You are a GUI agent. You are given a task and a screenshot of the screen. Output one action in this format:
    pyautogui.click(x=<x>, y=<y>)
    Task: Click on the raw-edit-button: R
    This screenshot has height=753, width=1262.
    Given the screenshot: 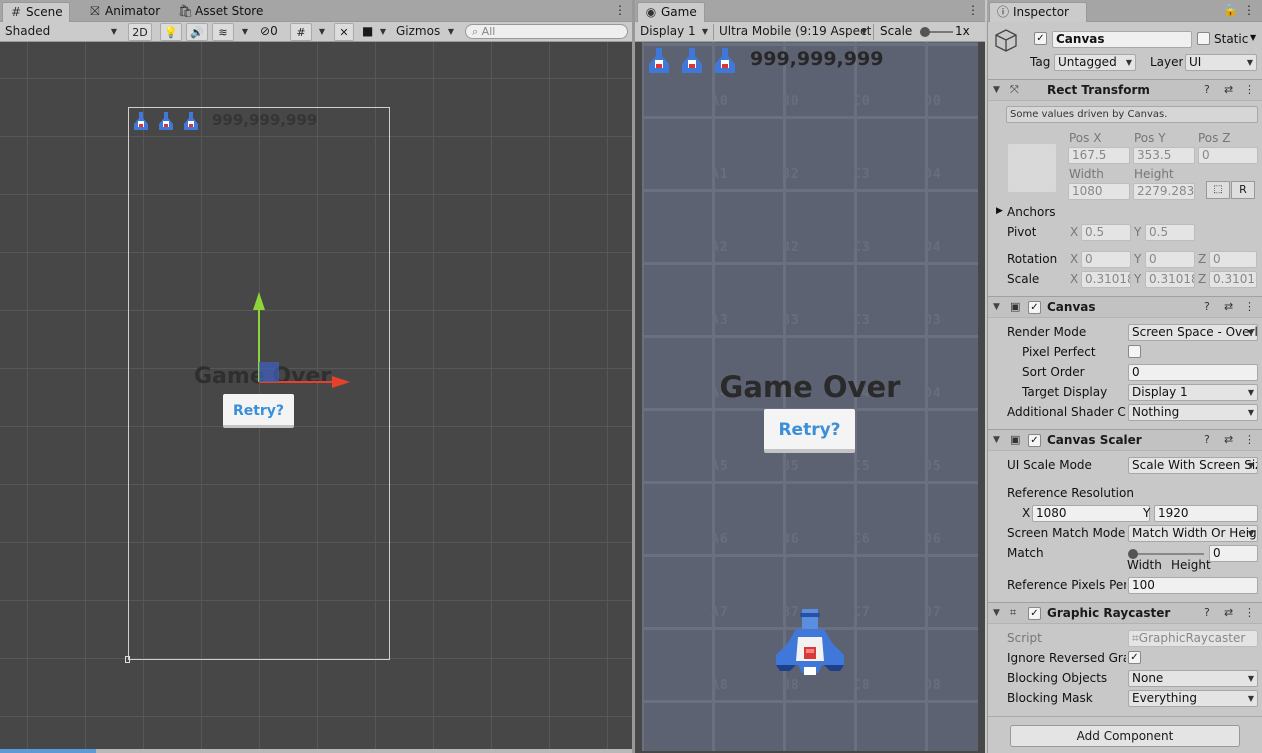 What is the action you would take?
    pyautogui.click(x=1243, y=190)
    